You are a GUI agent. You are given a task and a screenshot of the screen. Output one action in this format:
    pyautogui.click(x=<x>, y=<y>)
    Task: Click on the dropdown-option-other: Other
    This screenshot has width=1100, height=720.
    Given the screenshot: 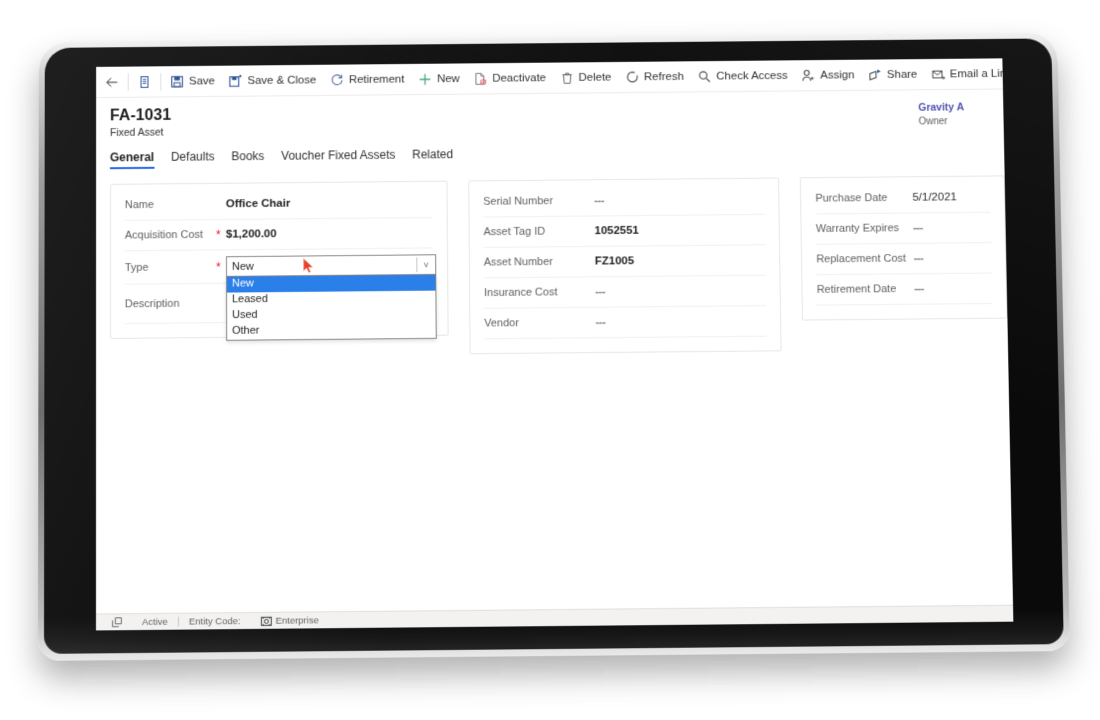 What is the action you would take?
    pyautogui.click(x=331, y=331)
    